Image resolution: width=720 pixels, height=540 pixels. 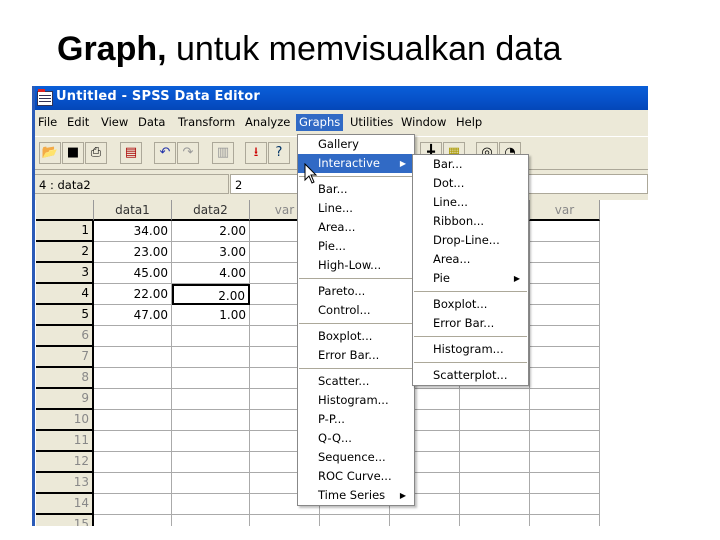 I want to click on row-header: 7, so click(x=65, y=357).